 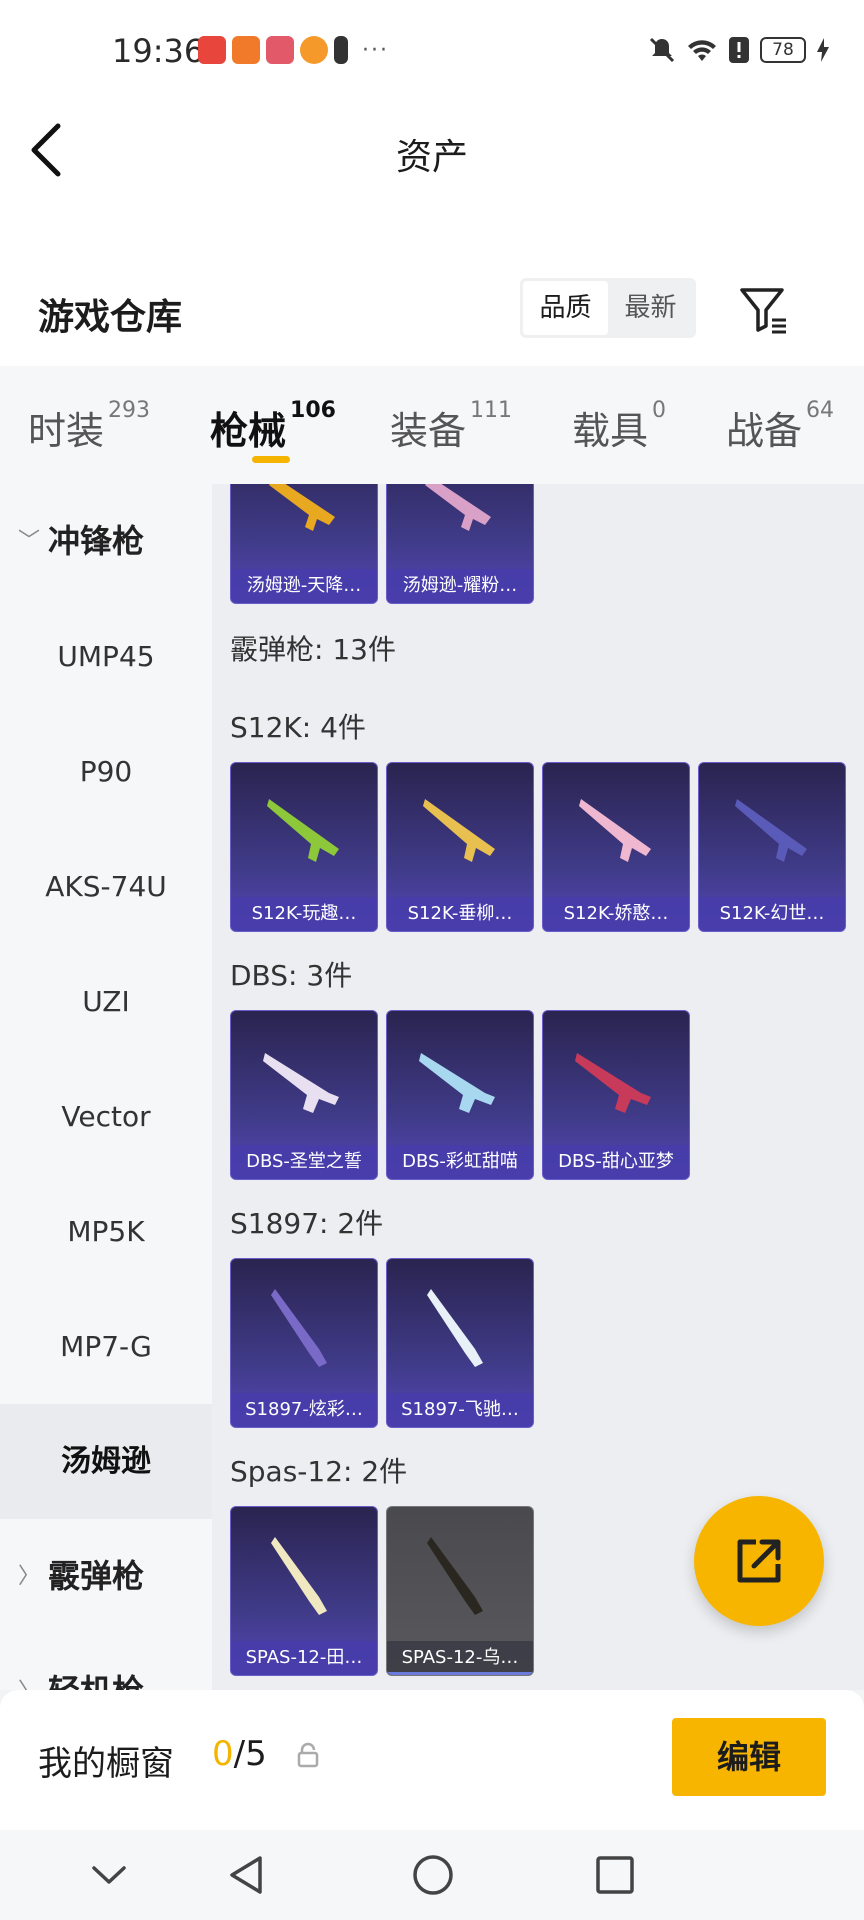 What do you see at coordinates (615, 1875) in the screenshot?
I see `nav-recents-icon` at bounding box center [615, 1875].